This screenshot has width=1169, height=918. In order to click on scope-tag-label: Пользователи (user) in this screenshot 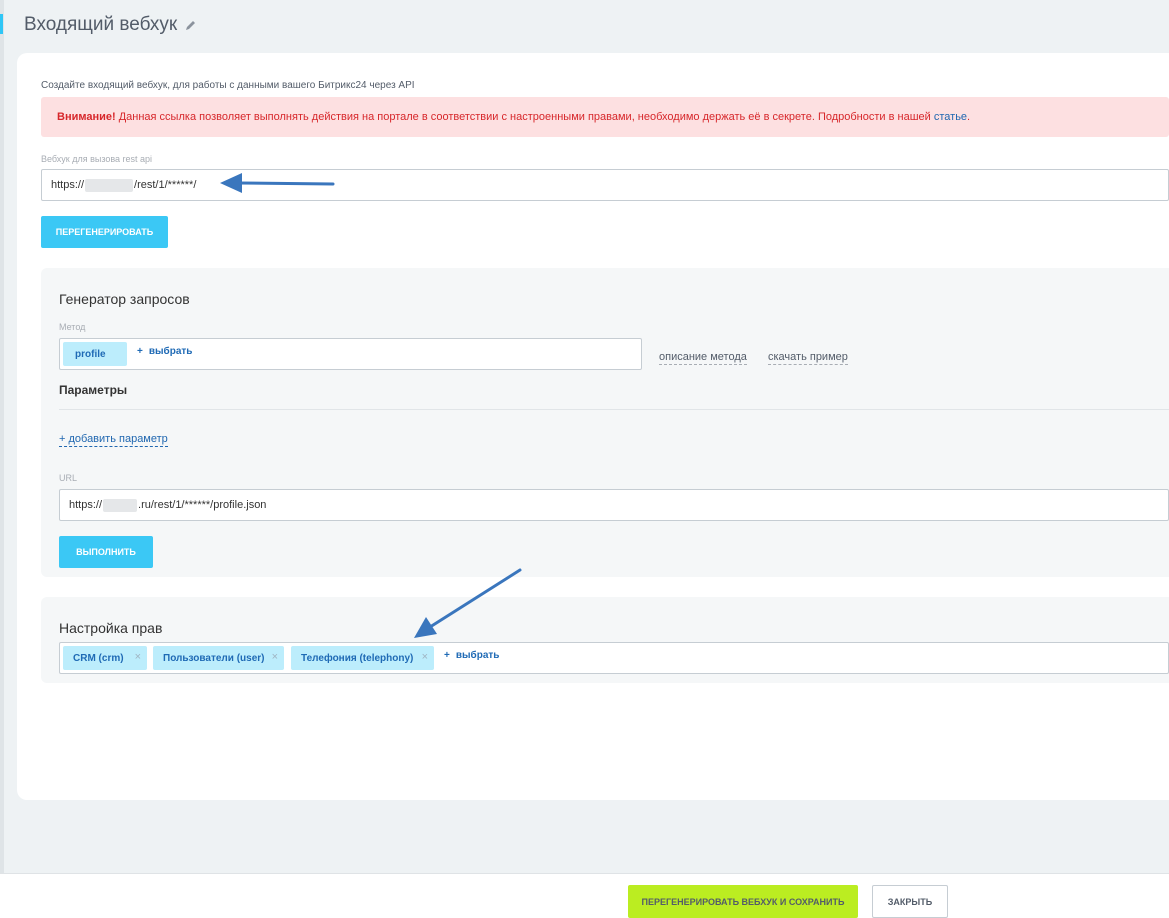, I will do `click(214, 658)`.